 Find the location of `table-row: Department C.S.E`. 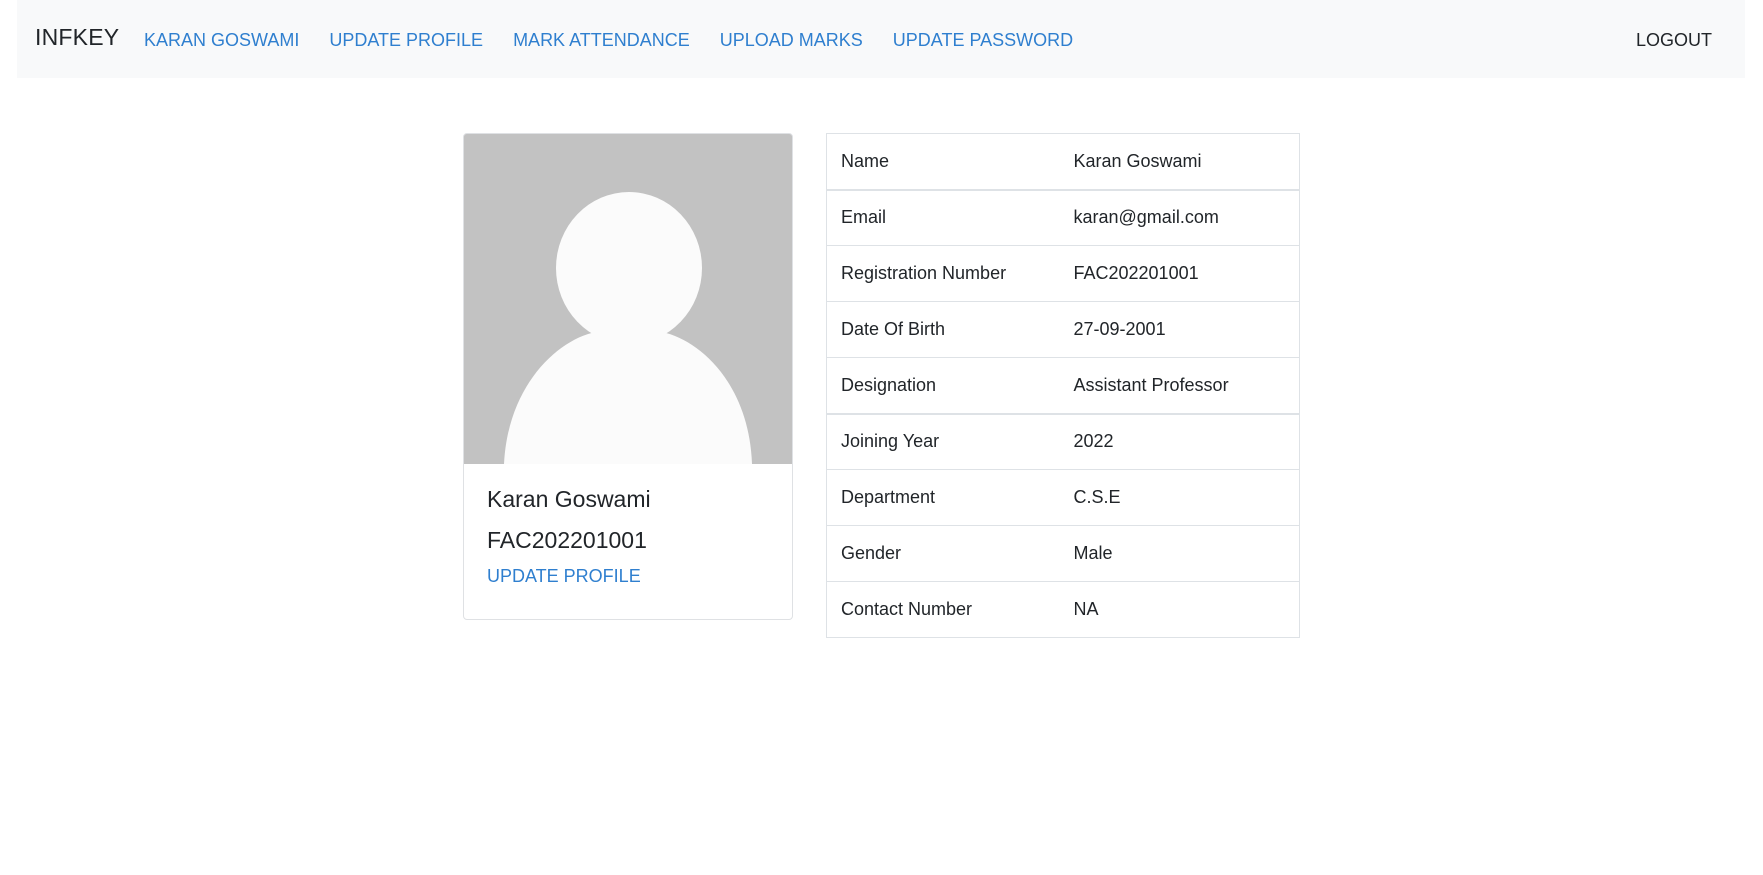

table-row: Department C.S.E is located at coordinates (1063, 497).